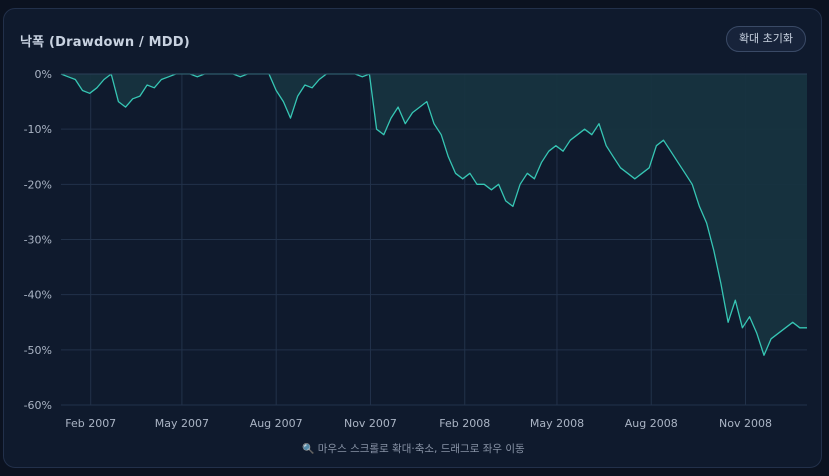 This screenshot has width=829, height=476. I want to click on x-tick-label: Nov 2008, so click(745, 423).